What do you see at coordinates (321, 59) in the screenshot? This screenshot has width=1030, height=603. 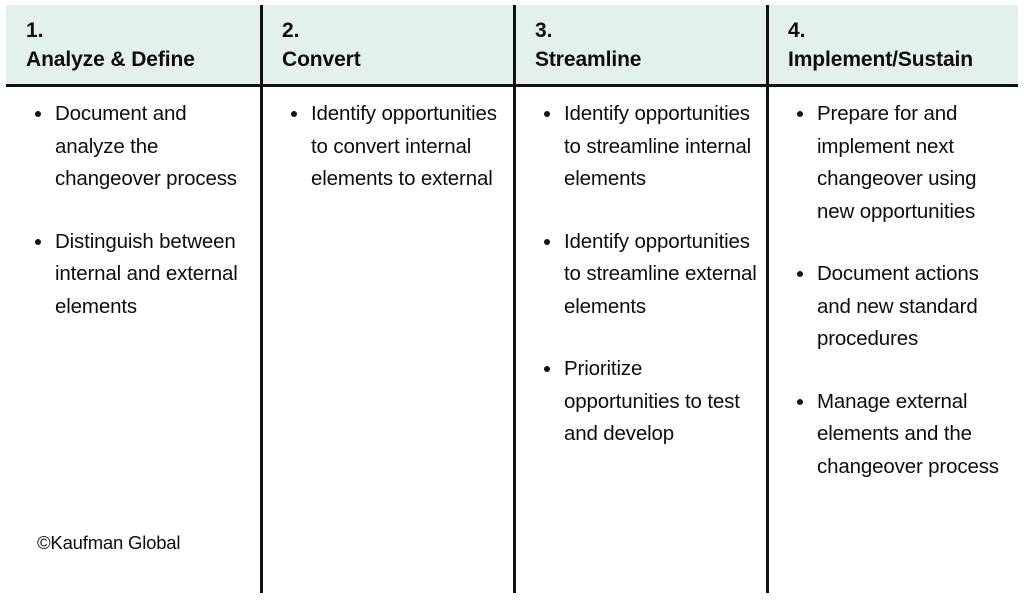 I see `column-title-2: Convert` at bounding box center [321, 59].